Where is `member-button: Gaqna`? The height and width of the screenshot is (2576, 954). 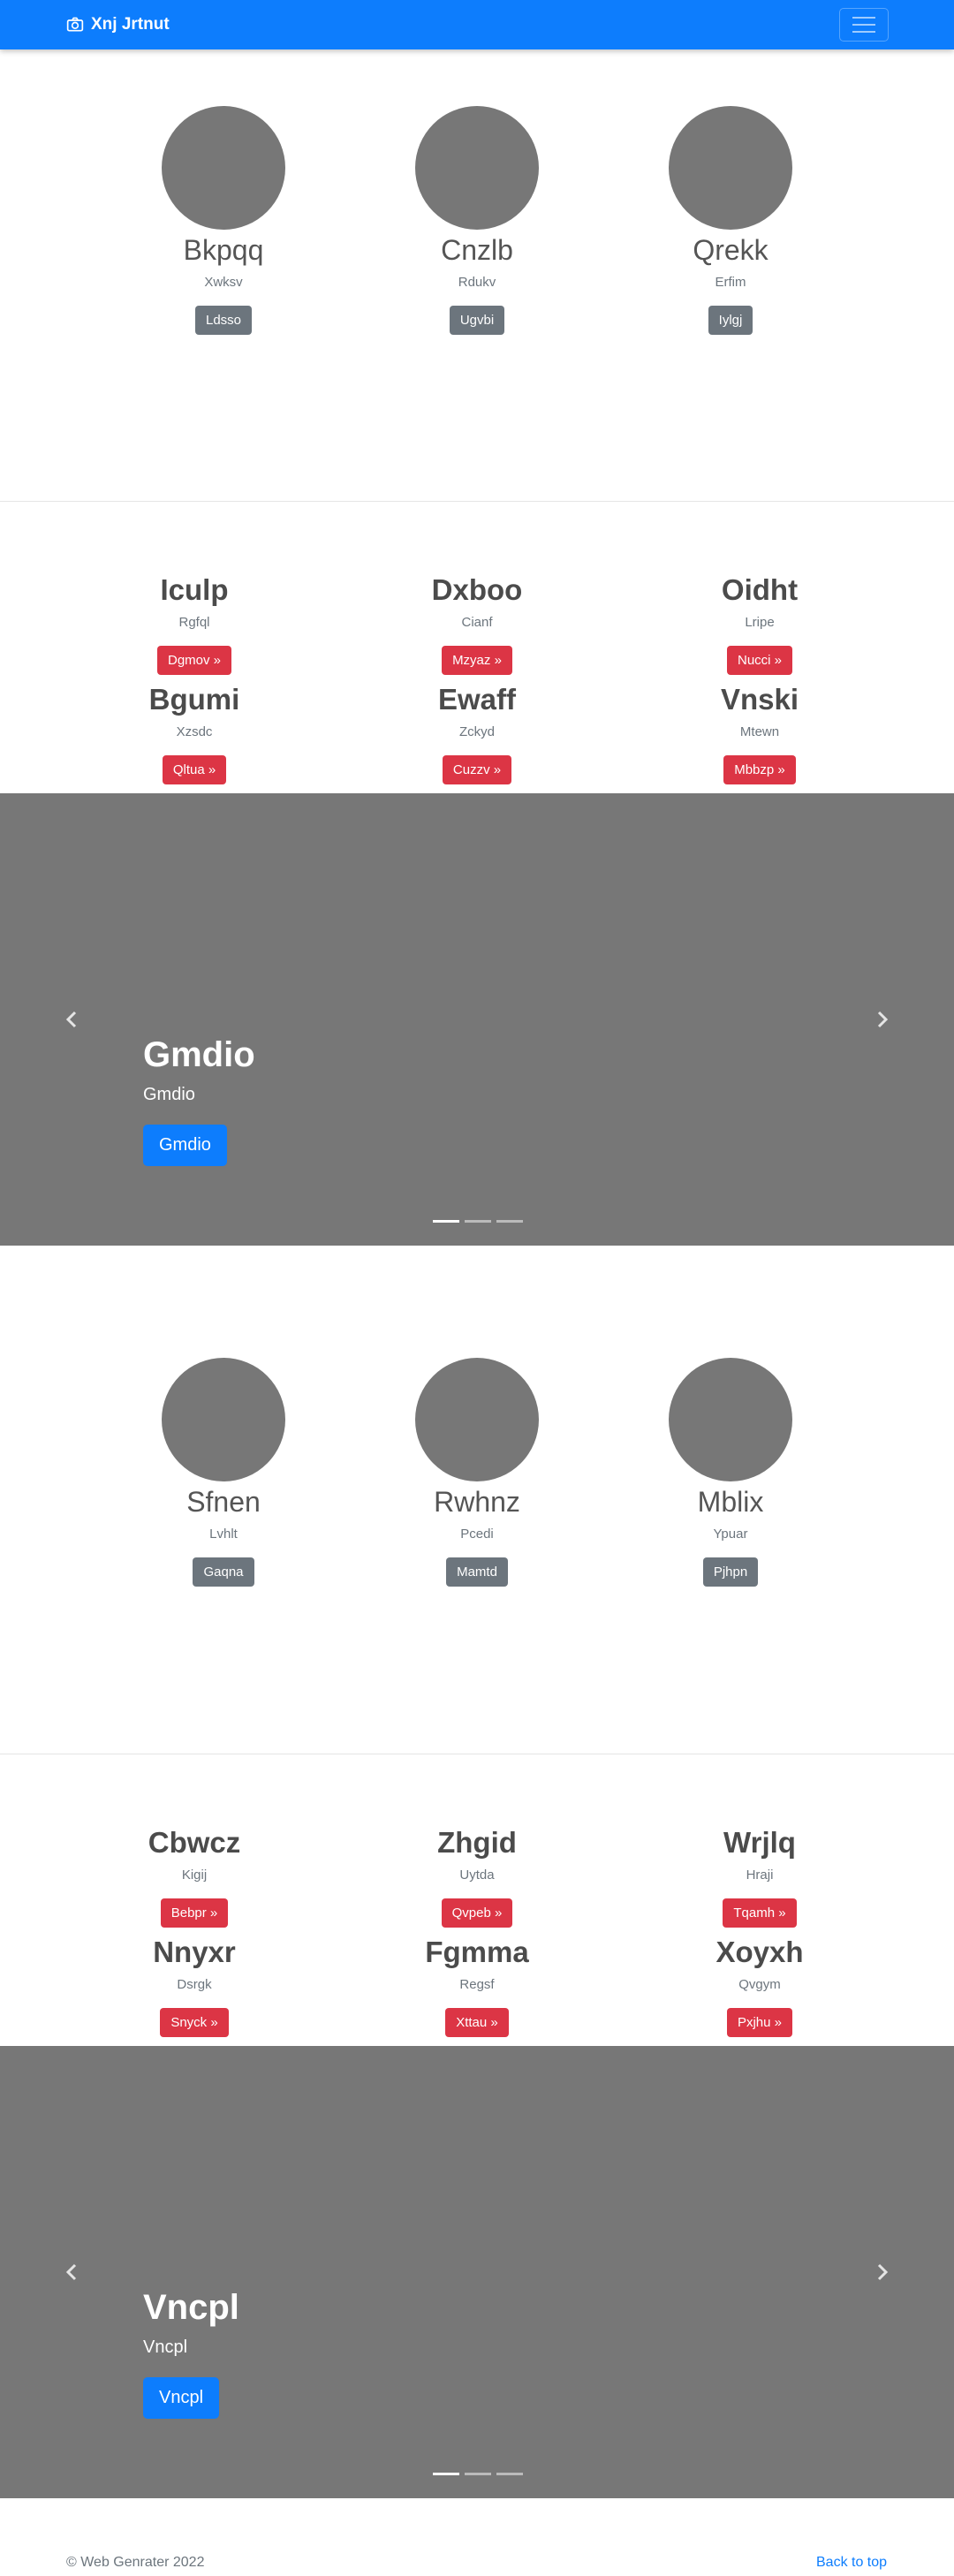
member-button: Gaqna is located at coordinates (223, 1572).